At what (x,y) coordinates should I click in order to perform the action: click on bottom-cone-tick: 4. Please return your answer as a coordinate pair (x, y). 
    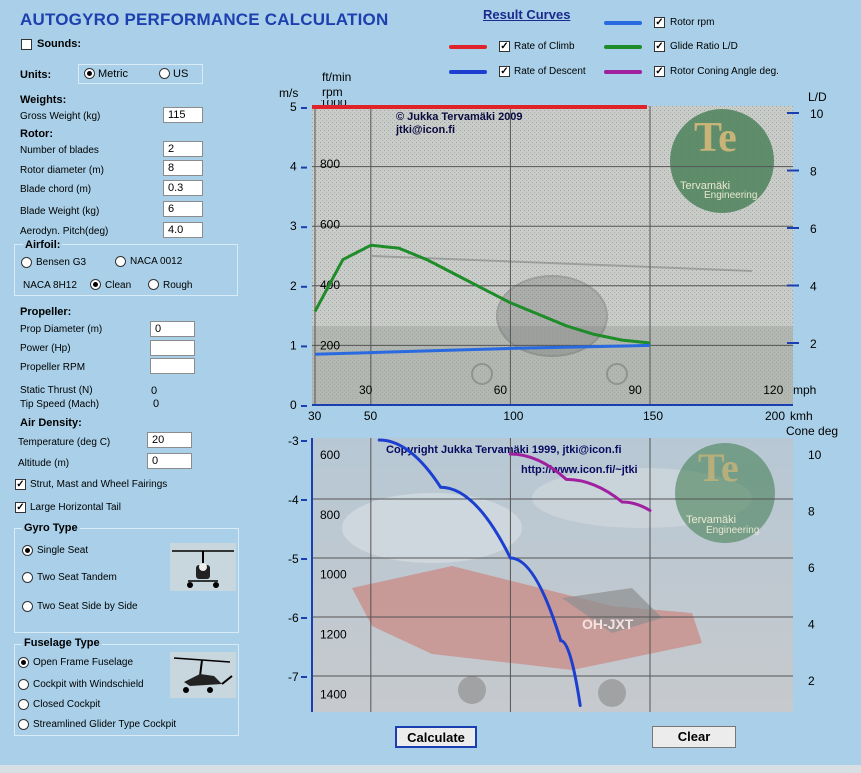
    Looking at the image, I should click on (811, 625).